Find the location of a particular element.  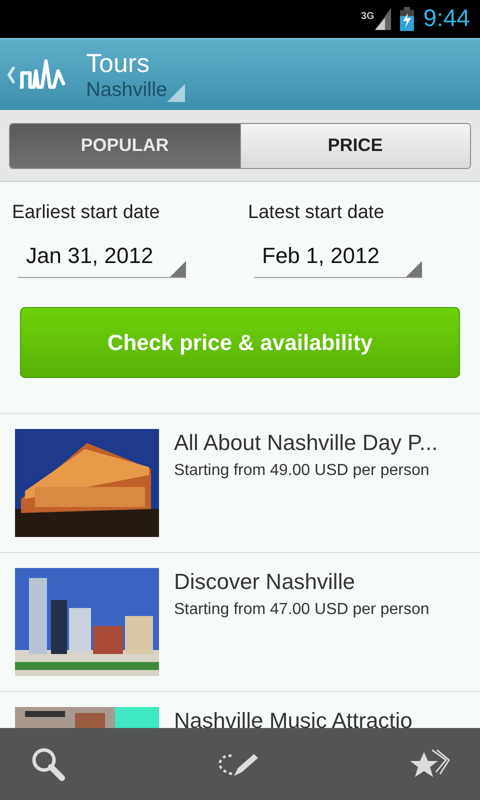

tour-price: Starting from 47.00 USD per person is located at coordinates (302, 610).